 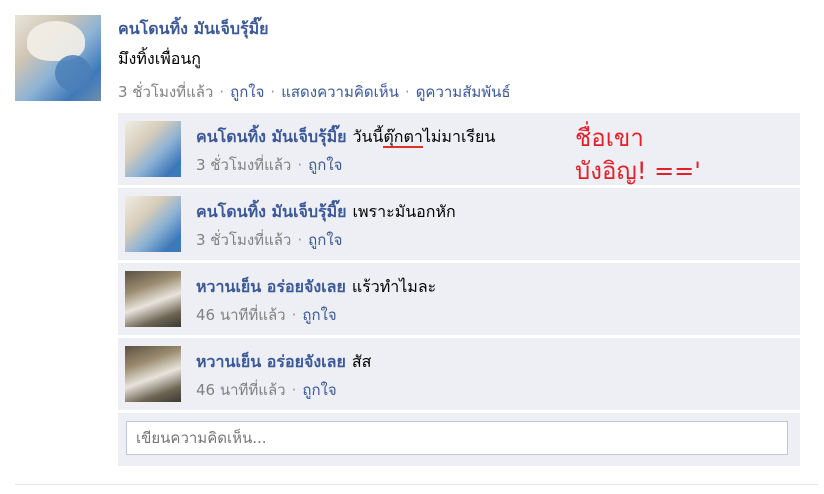 I want to click on comment-body: หวานเย็น อร่อยจังเลย สัส, so click(x=283, y=362).